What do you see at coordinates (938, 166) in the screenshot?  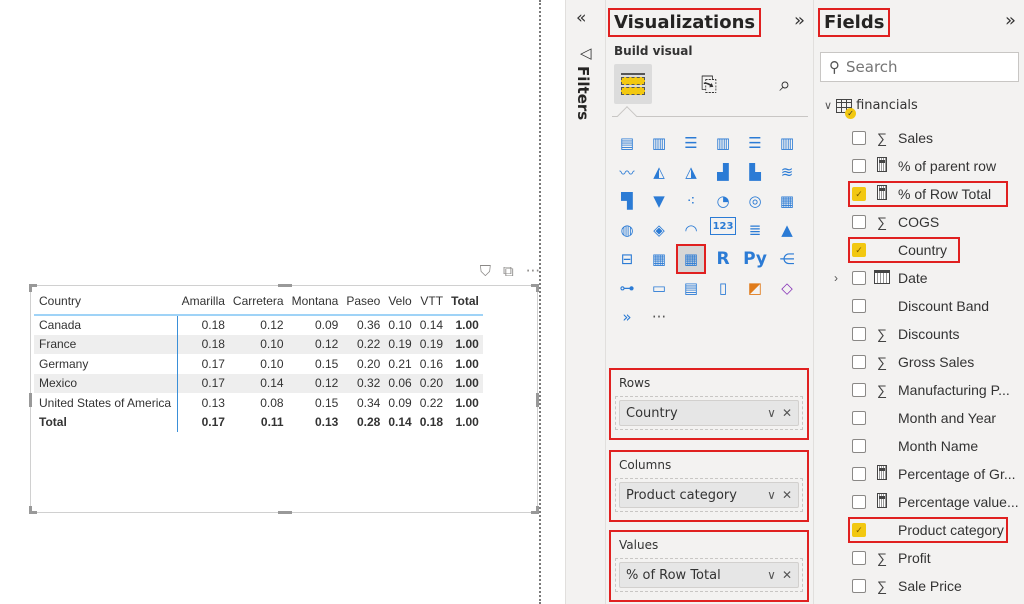 I see `field-item: % of parent row` at bounding box center [938, 166].